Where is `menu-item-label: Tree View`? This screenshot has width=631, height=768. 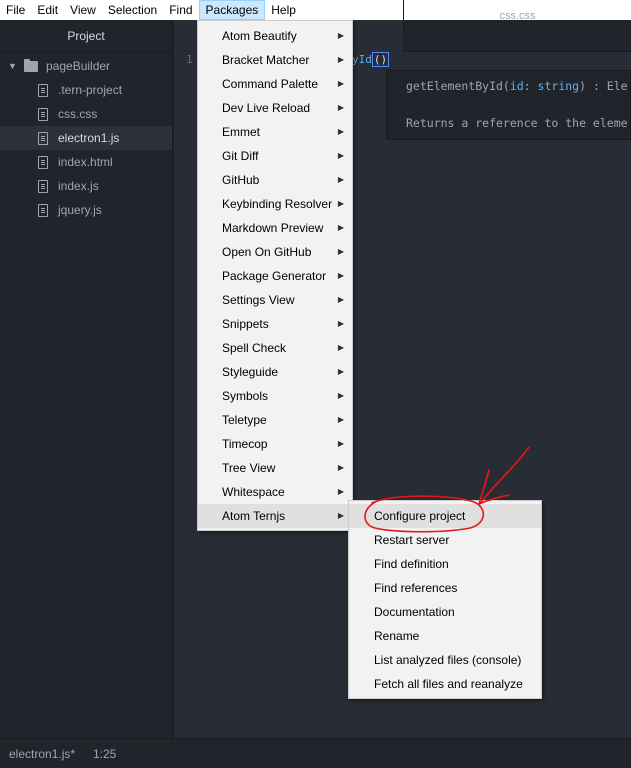
menu-item-label: Tree View is located at coordinates (249, 468).